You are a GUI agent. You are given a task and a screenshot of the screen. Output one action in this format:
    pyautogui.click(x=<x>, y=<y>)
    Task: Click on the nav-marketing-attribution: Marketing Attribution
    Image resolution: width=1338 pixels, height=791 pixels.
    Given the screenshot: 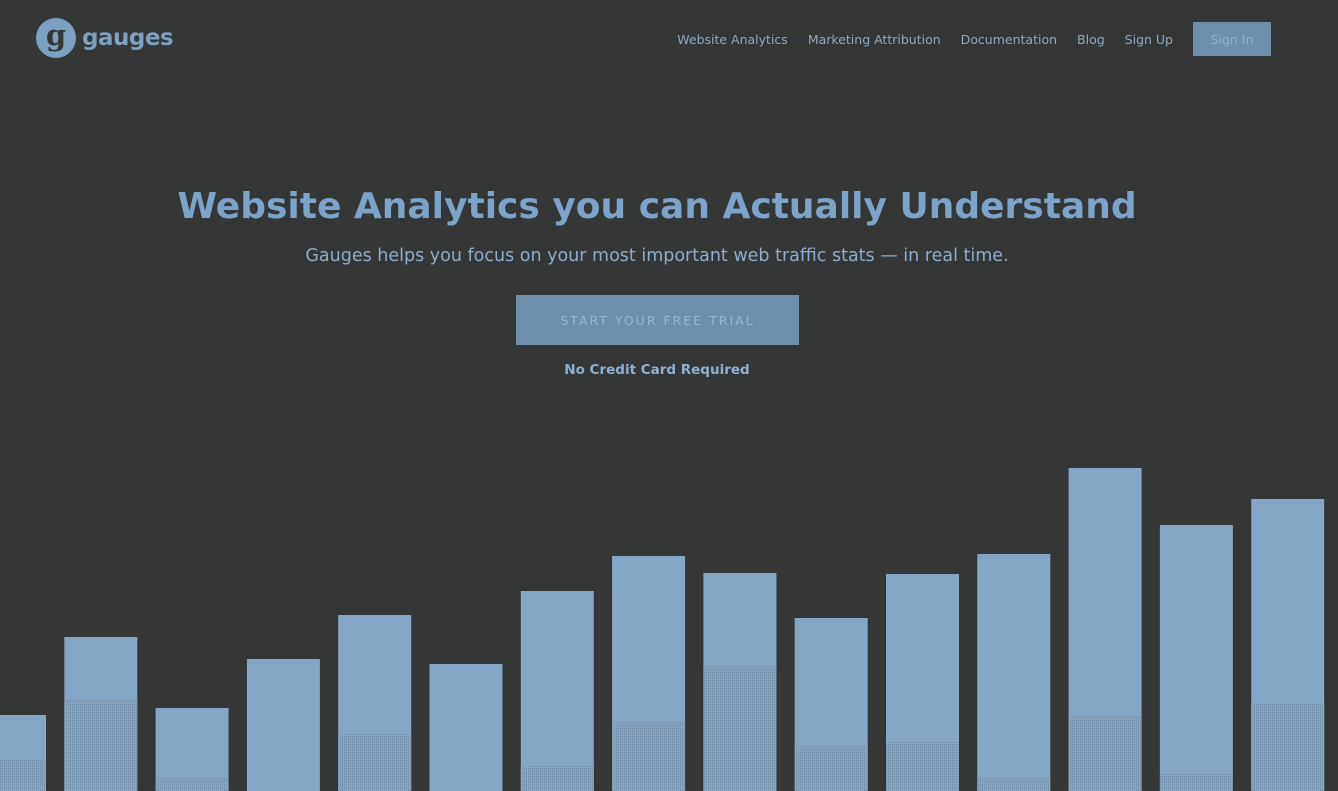 What is the action you would take?
    pyautogui.click(x=874, y=39)
    